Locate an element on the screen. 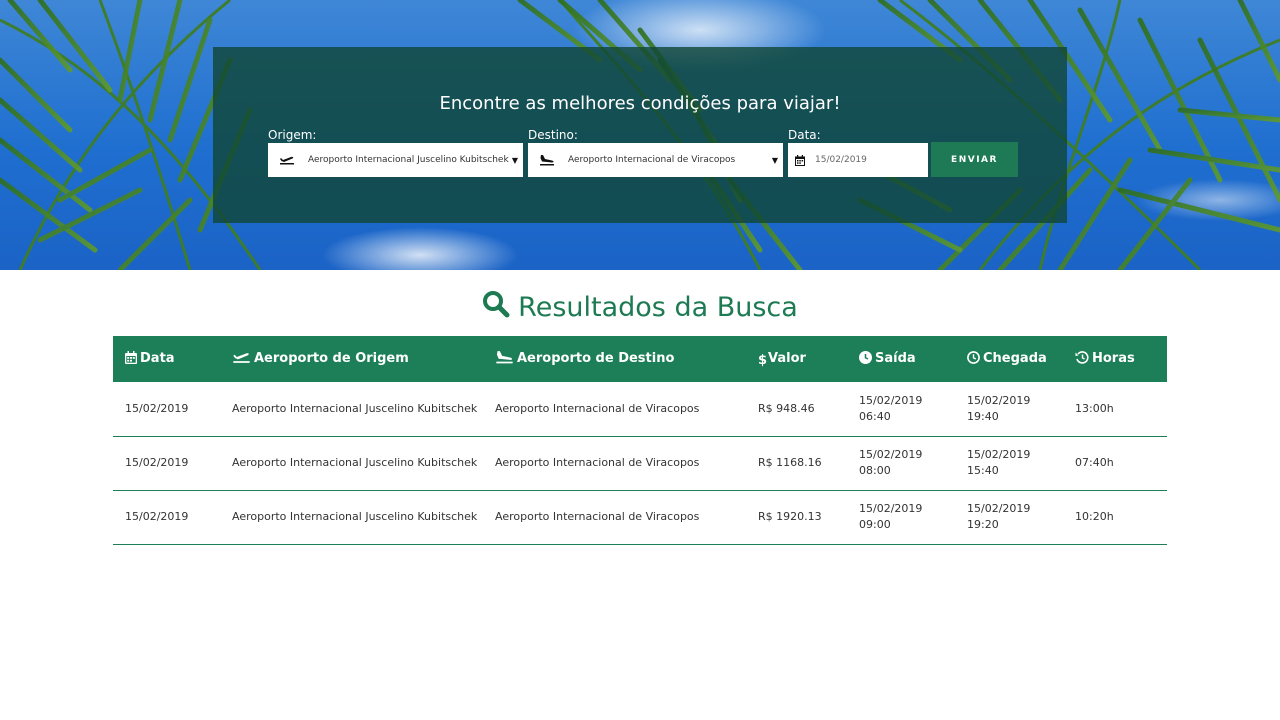 The width and height of the screenshot is (1280, 720). clock-outline-icon is located at coordinates (973, 359).